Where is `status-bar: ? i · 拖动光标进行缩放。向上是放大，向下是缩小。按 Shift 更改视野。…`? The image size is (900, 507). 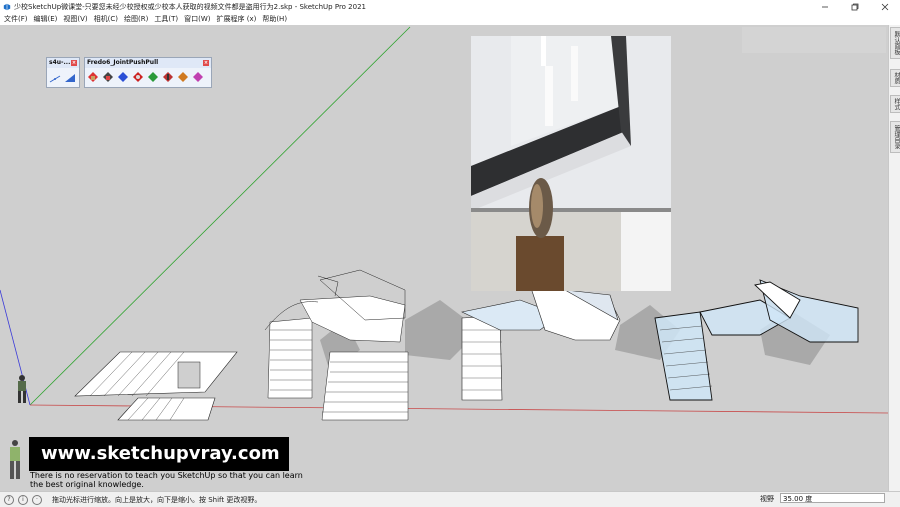
status-bar: ? i · 拖动光标进行缩放。向上是放大，向下是缩小。按 Shift 更改视野。… is located at coordinates (450, 499).